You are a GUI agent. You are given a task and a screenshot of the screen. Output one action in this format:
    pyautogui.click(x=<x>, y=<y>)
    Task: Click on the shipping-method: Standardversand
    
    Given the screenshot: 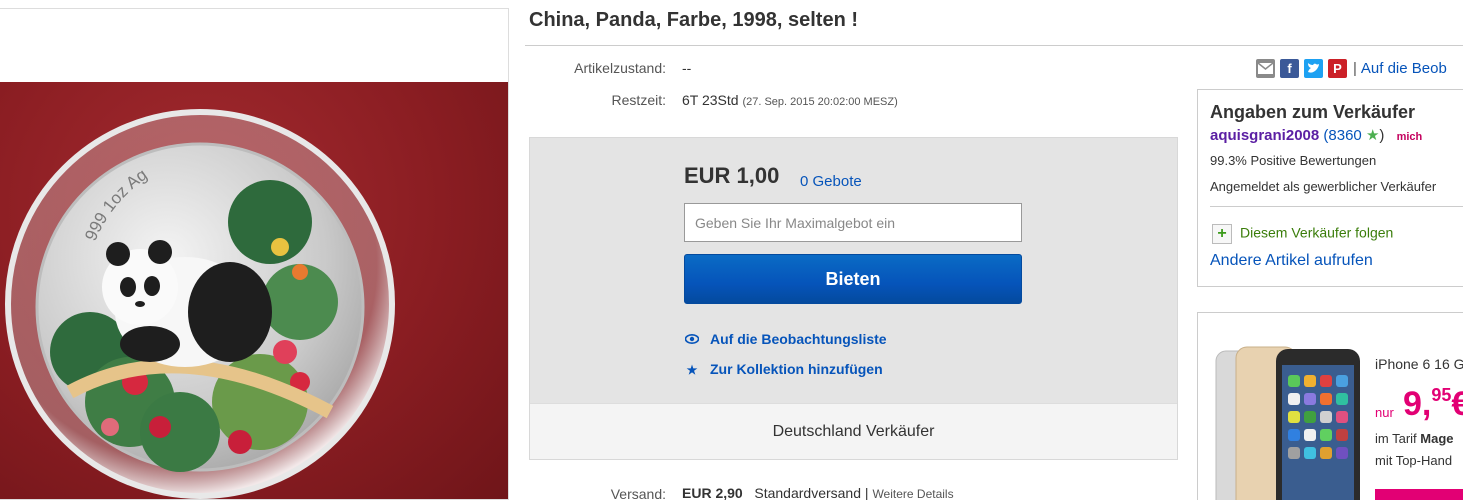 What is the action you would take?
    pyautogui.click(x=808, y=492)
    